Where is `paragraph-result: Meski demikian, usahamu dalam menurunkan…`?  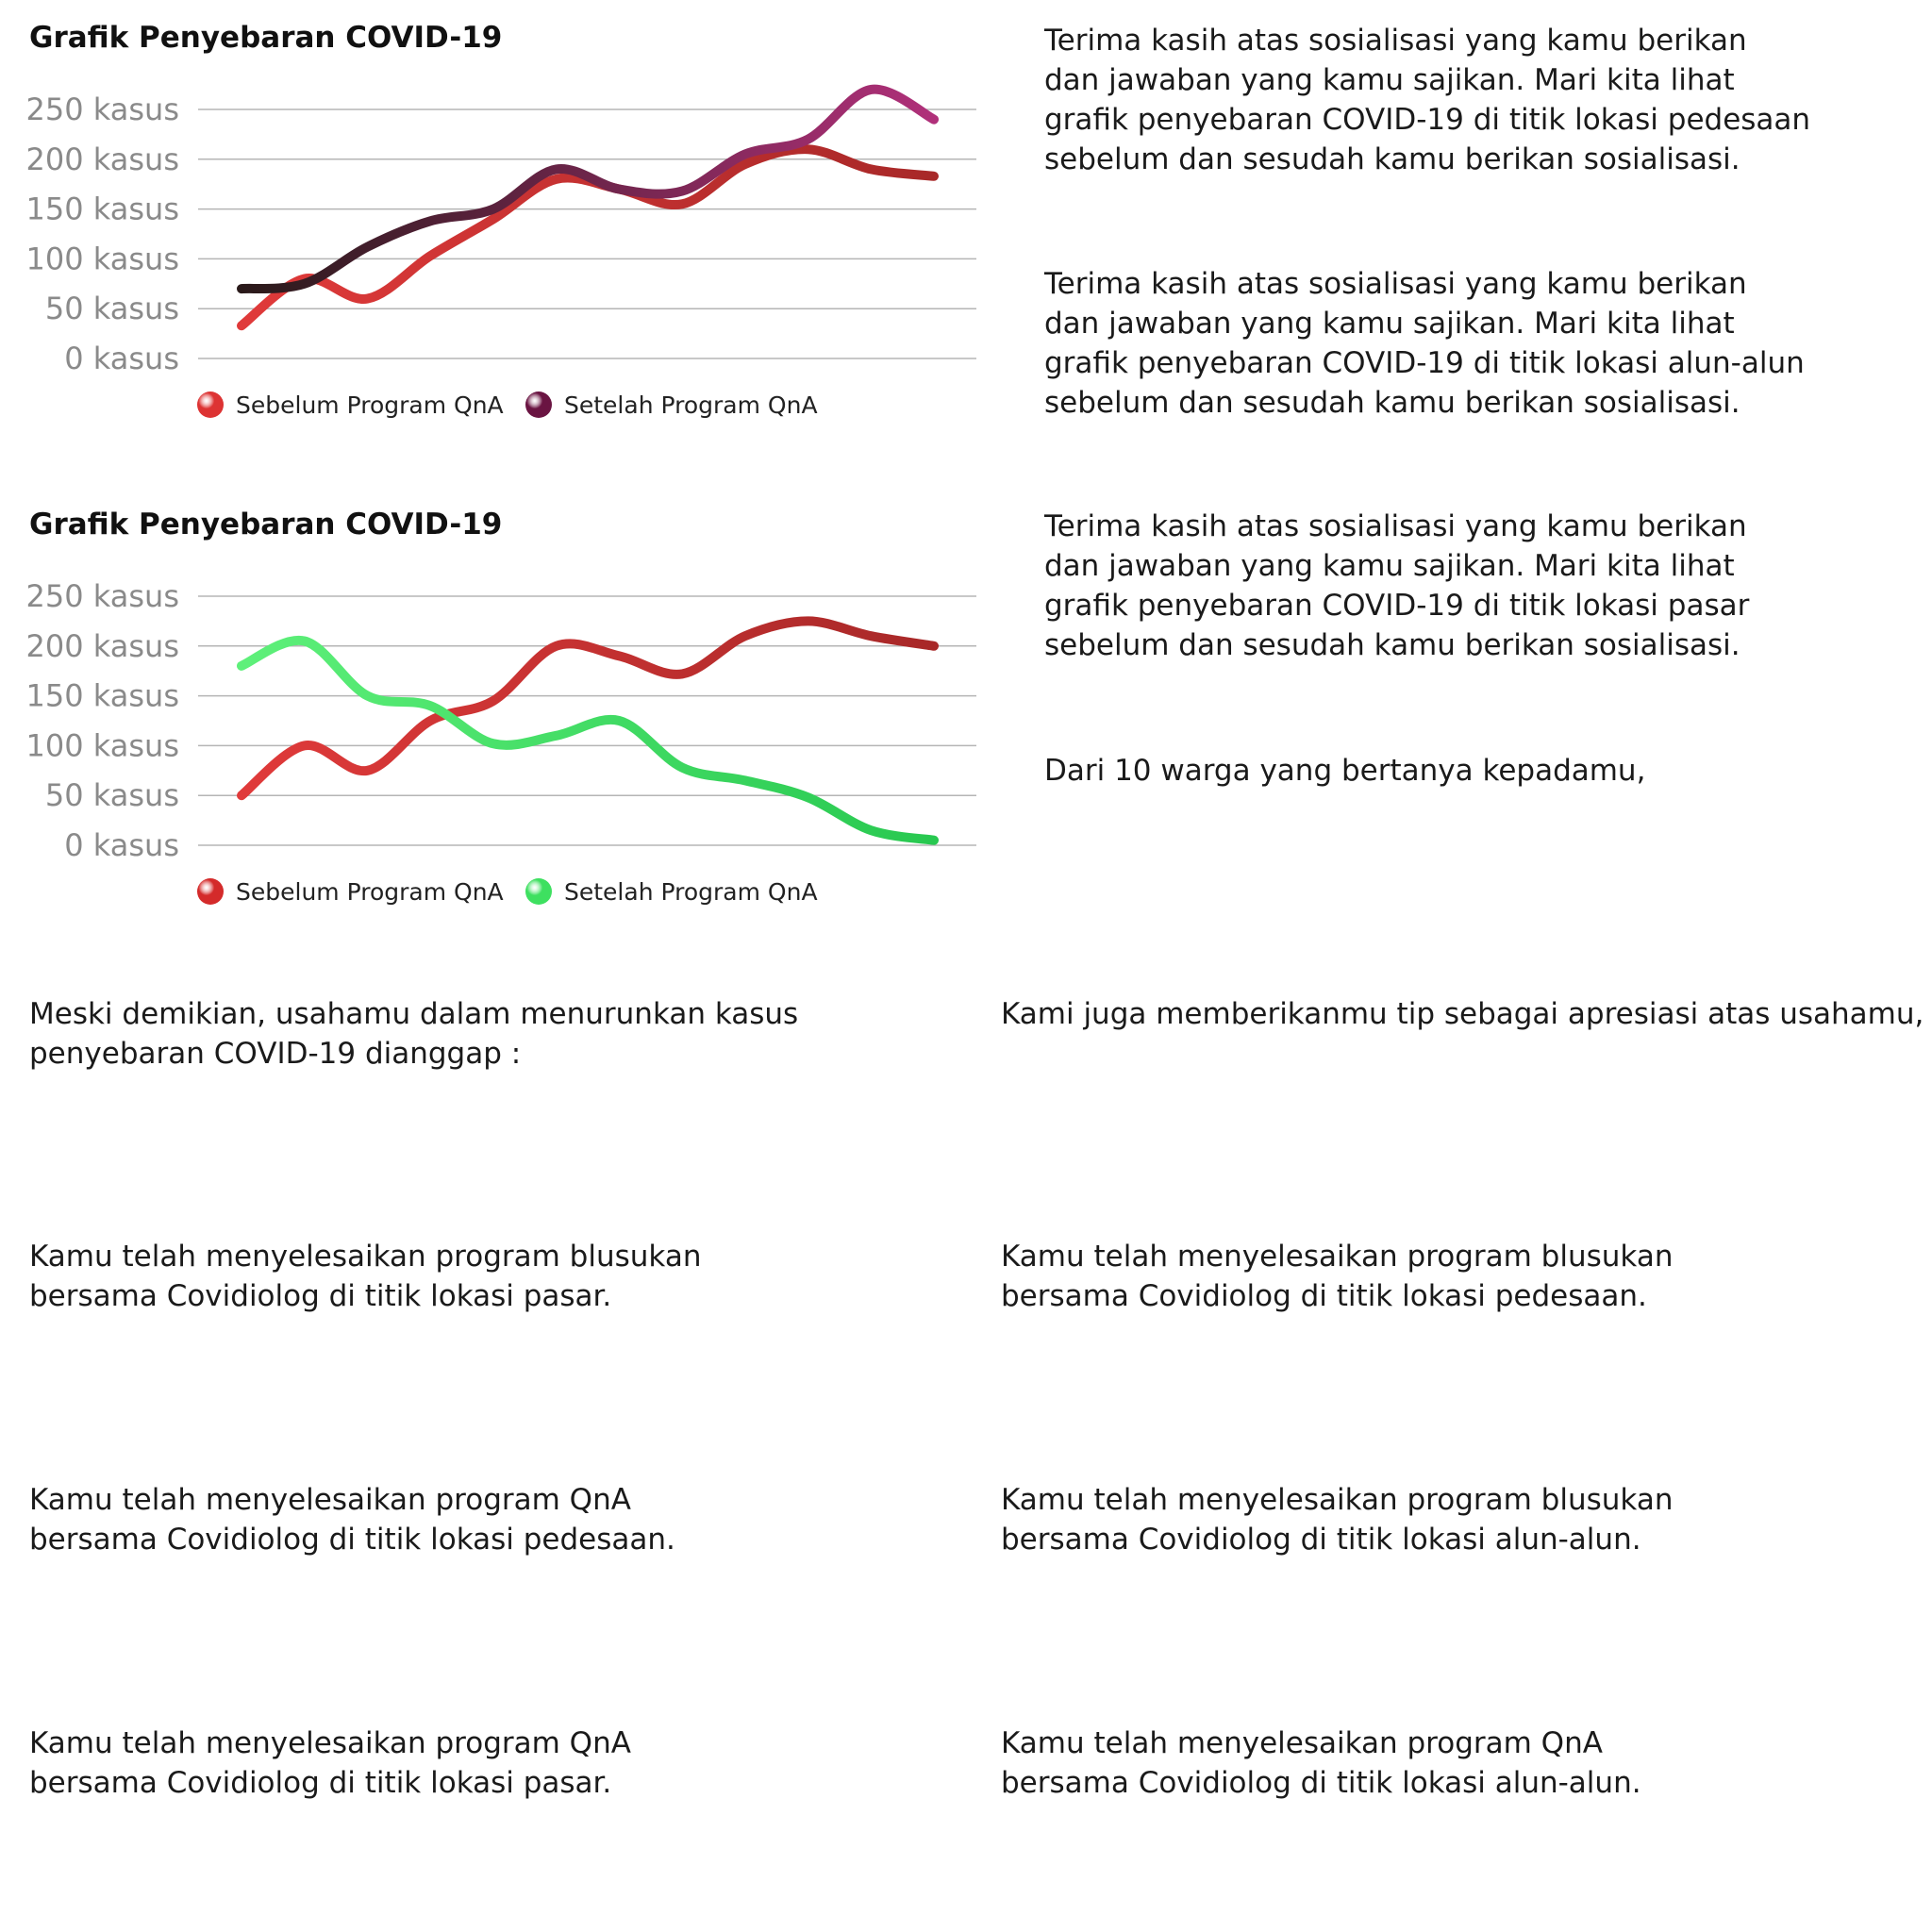 paragraph-result: Meski demikian, usahamu dalam menurunkan… is located at coordinates (414, 1034).